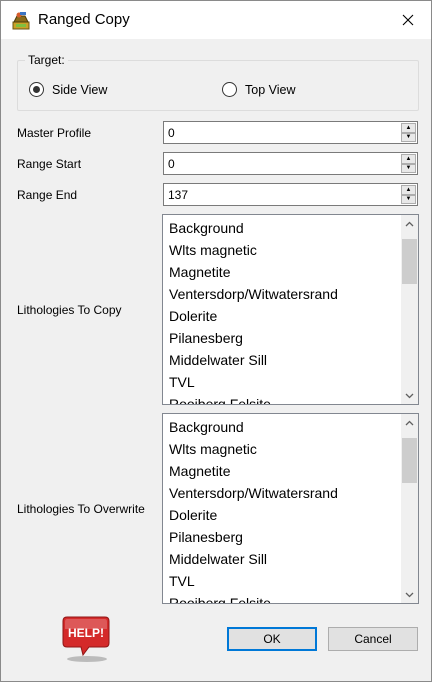  I want to click on help-icon: HELP!, so click(86, 639).